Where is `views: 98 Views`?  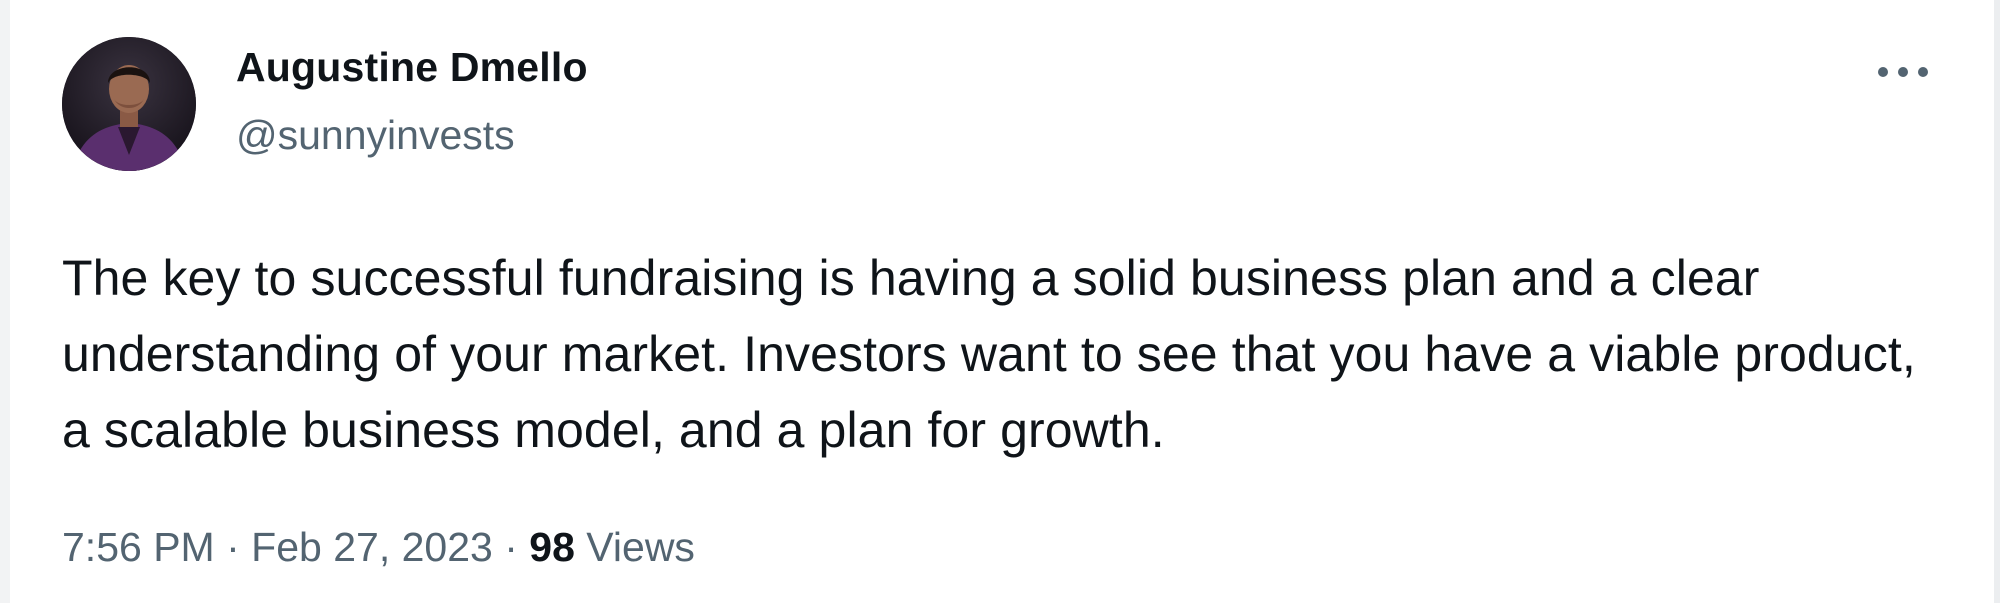 views: 98 Views is located at coordinates (612, 547).